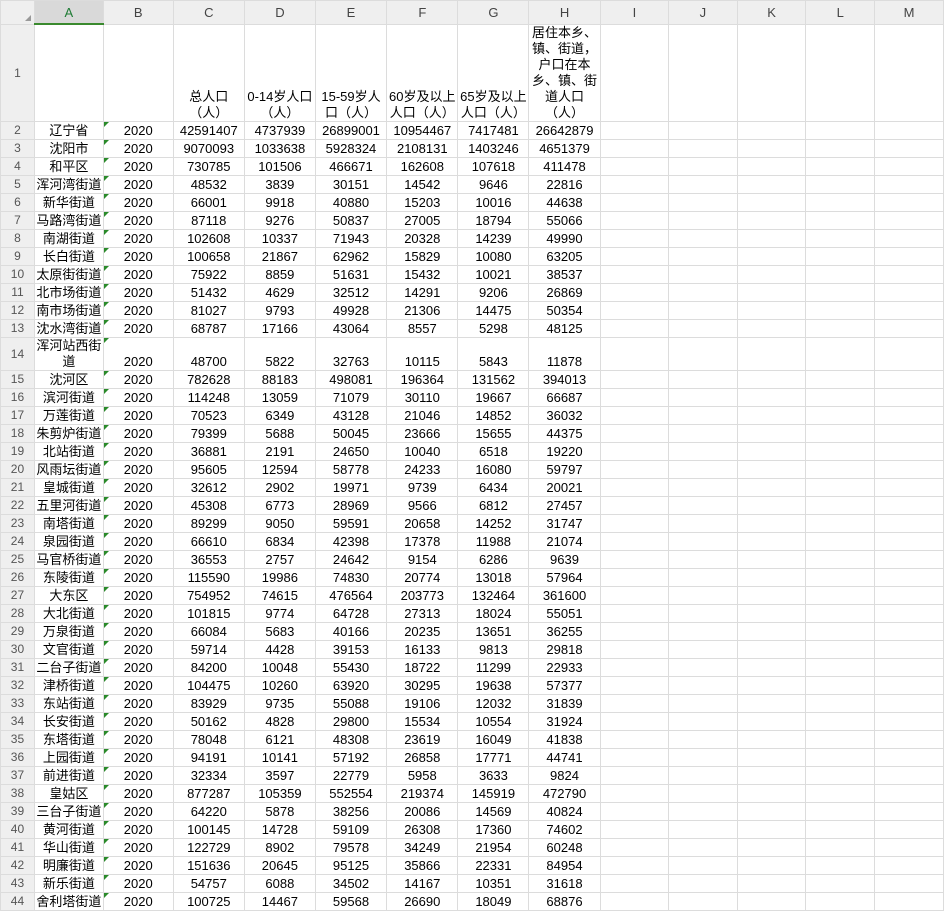  What do you see at coordinates (279, 721) in the screenshot?
I see `cell-D34: 4828` at bounding box center [279, 721].